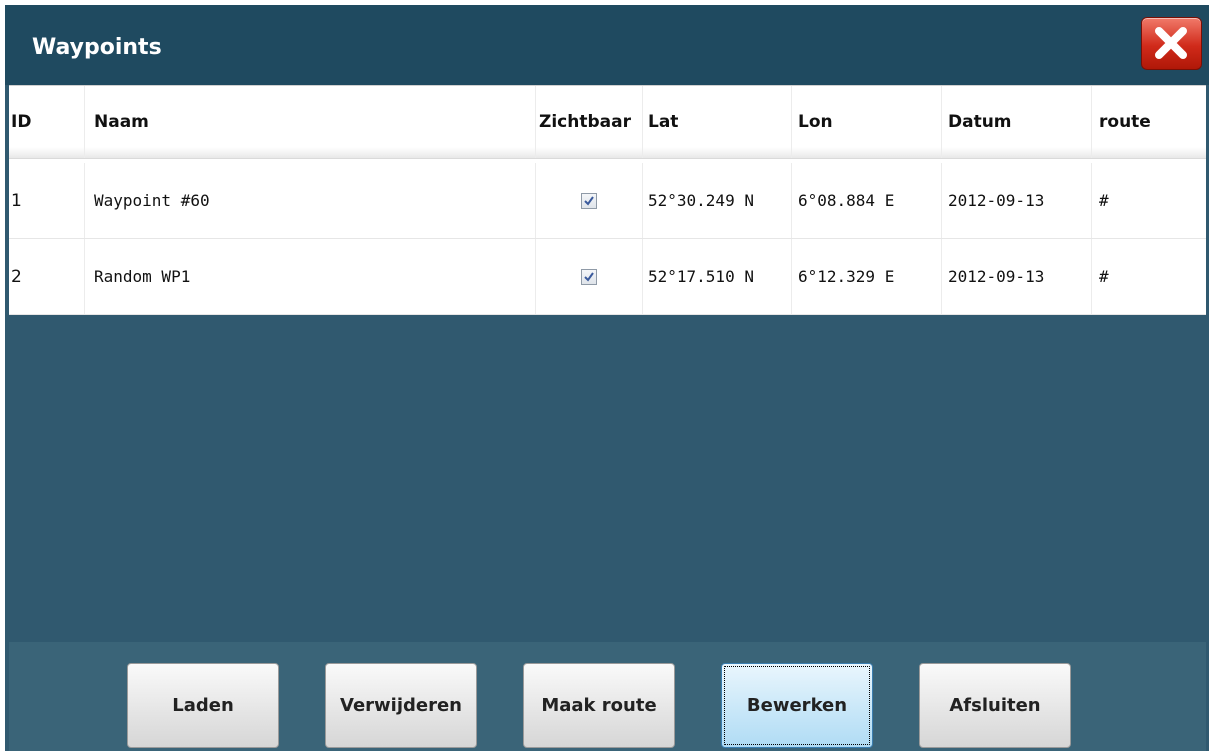  I want to click on cell-id: 2, so click(47, 276).